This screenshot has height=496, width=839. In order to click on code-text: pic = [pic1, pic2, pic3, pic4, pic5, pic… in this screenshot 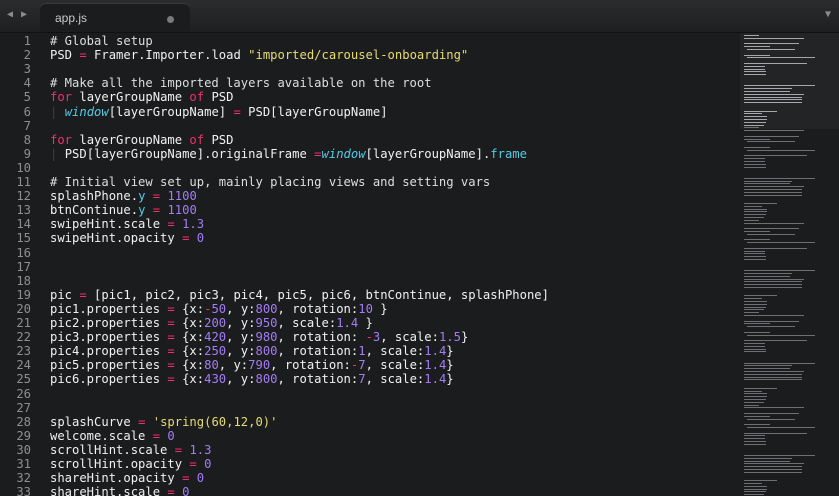, I will do `click(299, 295)`.